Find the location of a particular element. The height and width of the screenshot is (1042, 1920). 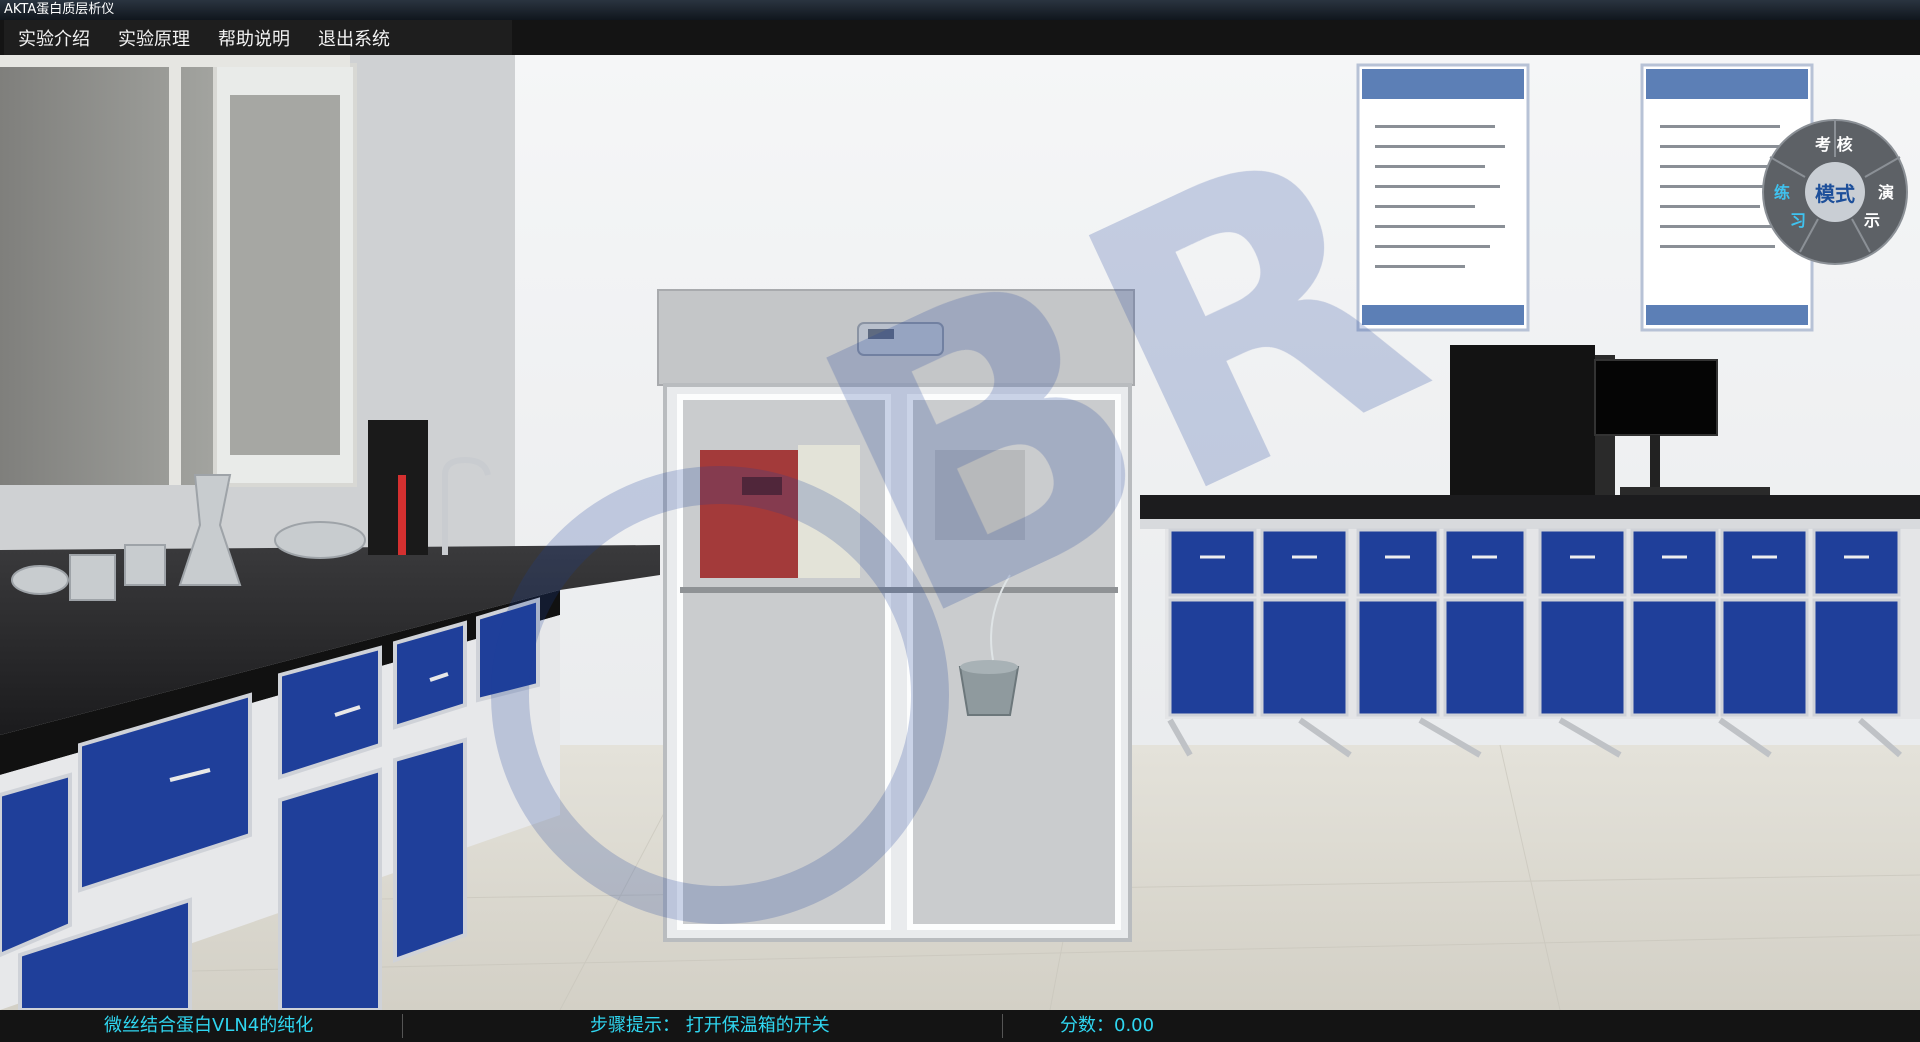

menu-bar: 实验介绍 实验原理 帮助说明 退出系统 is located at coordinates (960, 37).